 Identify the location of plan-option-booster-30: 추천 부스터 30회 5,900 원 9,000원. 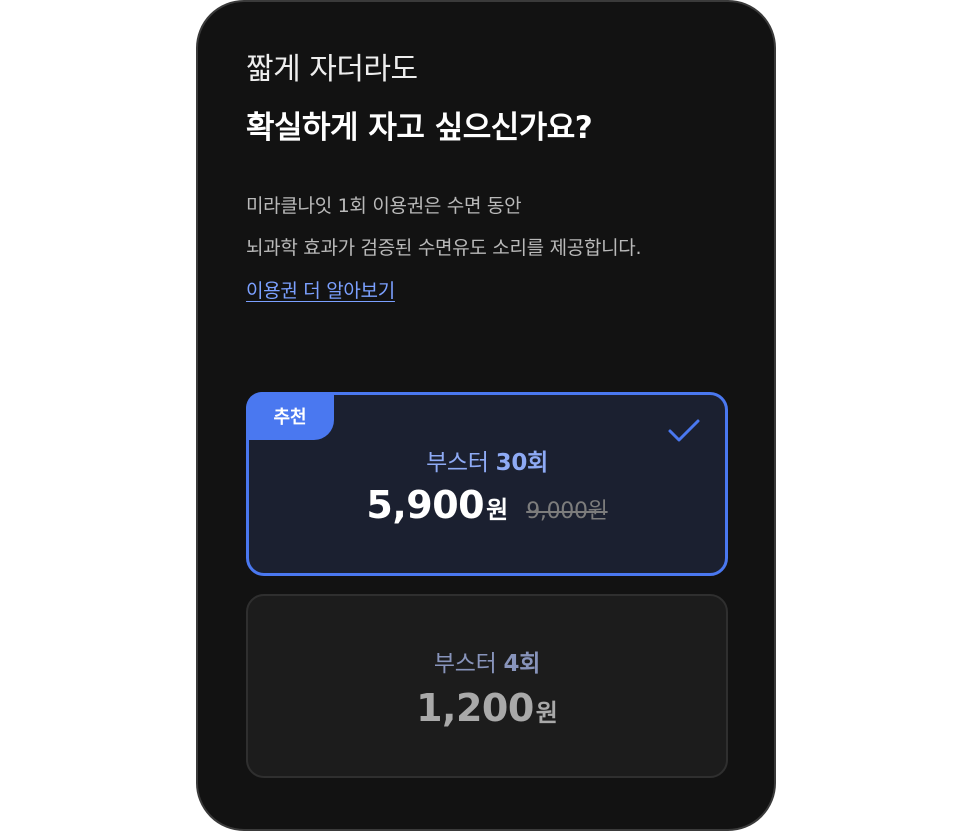
(487, 484).